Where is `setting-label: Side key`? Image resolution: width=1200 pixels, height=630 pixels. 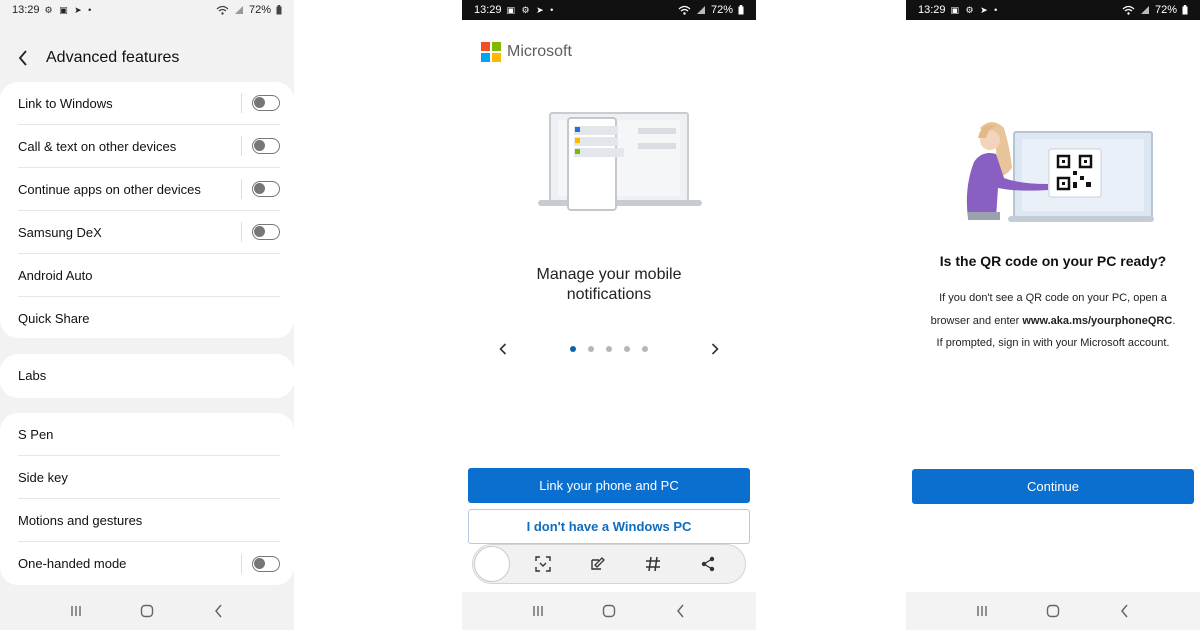
setting-label: Side key is located at coordinates (43, 477).